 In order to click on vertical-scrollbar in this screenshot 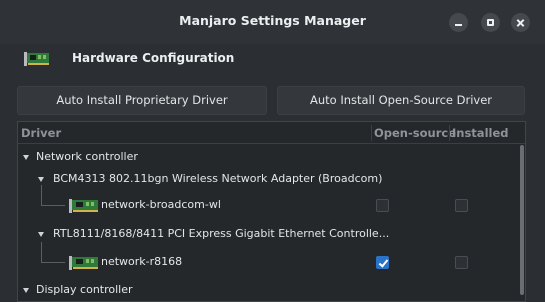, I will do `click(522, 220)`.